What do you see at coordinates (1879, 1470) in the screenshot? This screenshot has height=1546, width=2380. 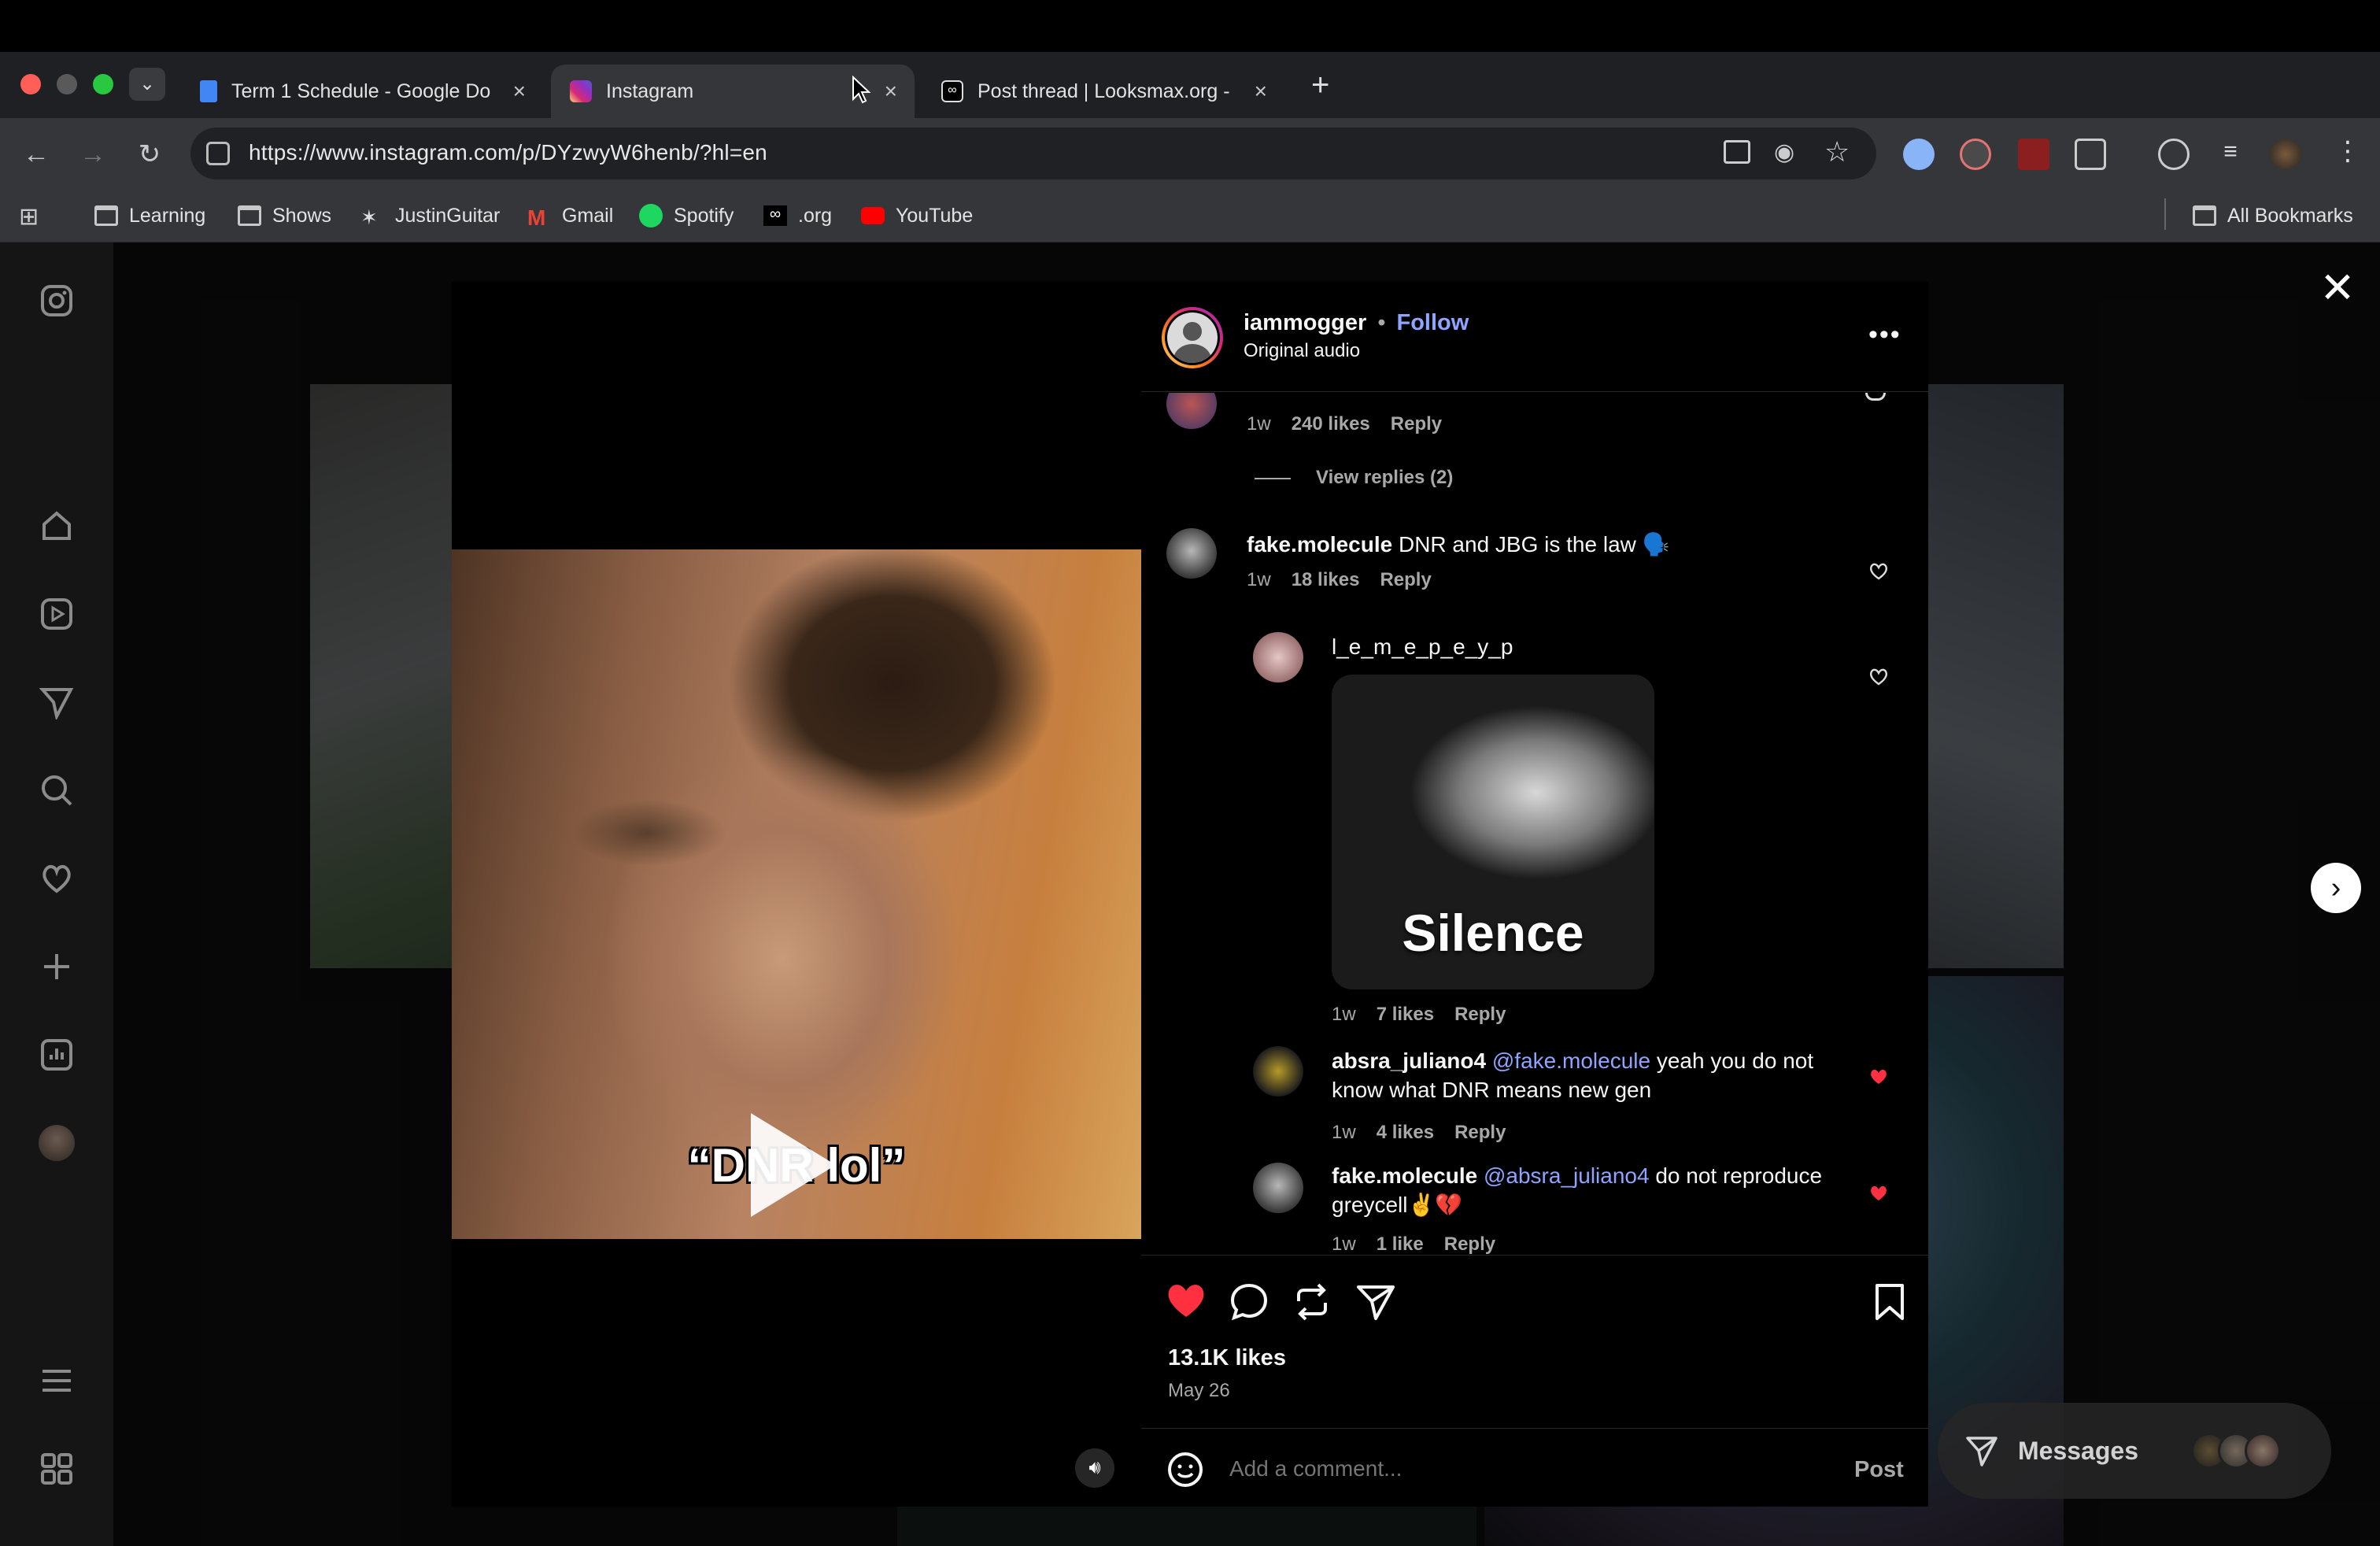 I see `post-comment-button: Post` at bounding box center [1879, 1470].